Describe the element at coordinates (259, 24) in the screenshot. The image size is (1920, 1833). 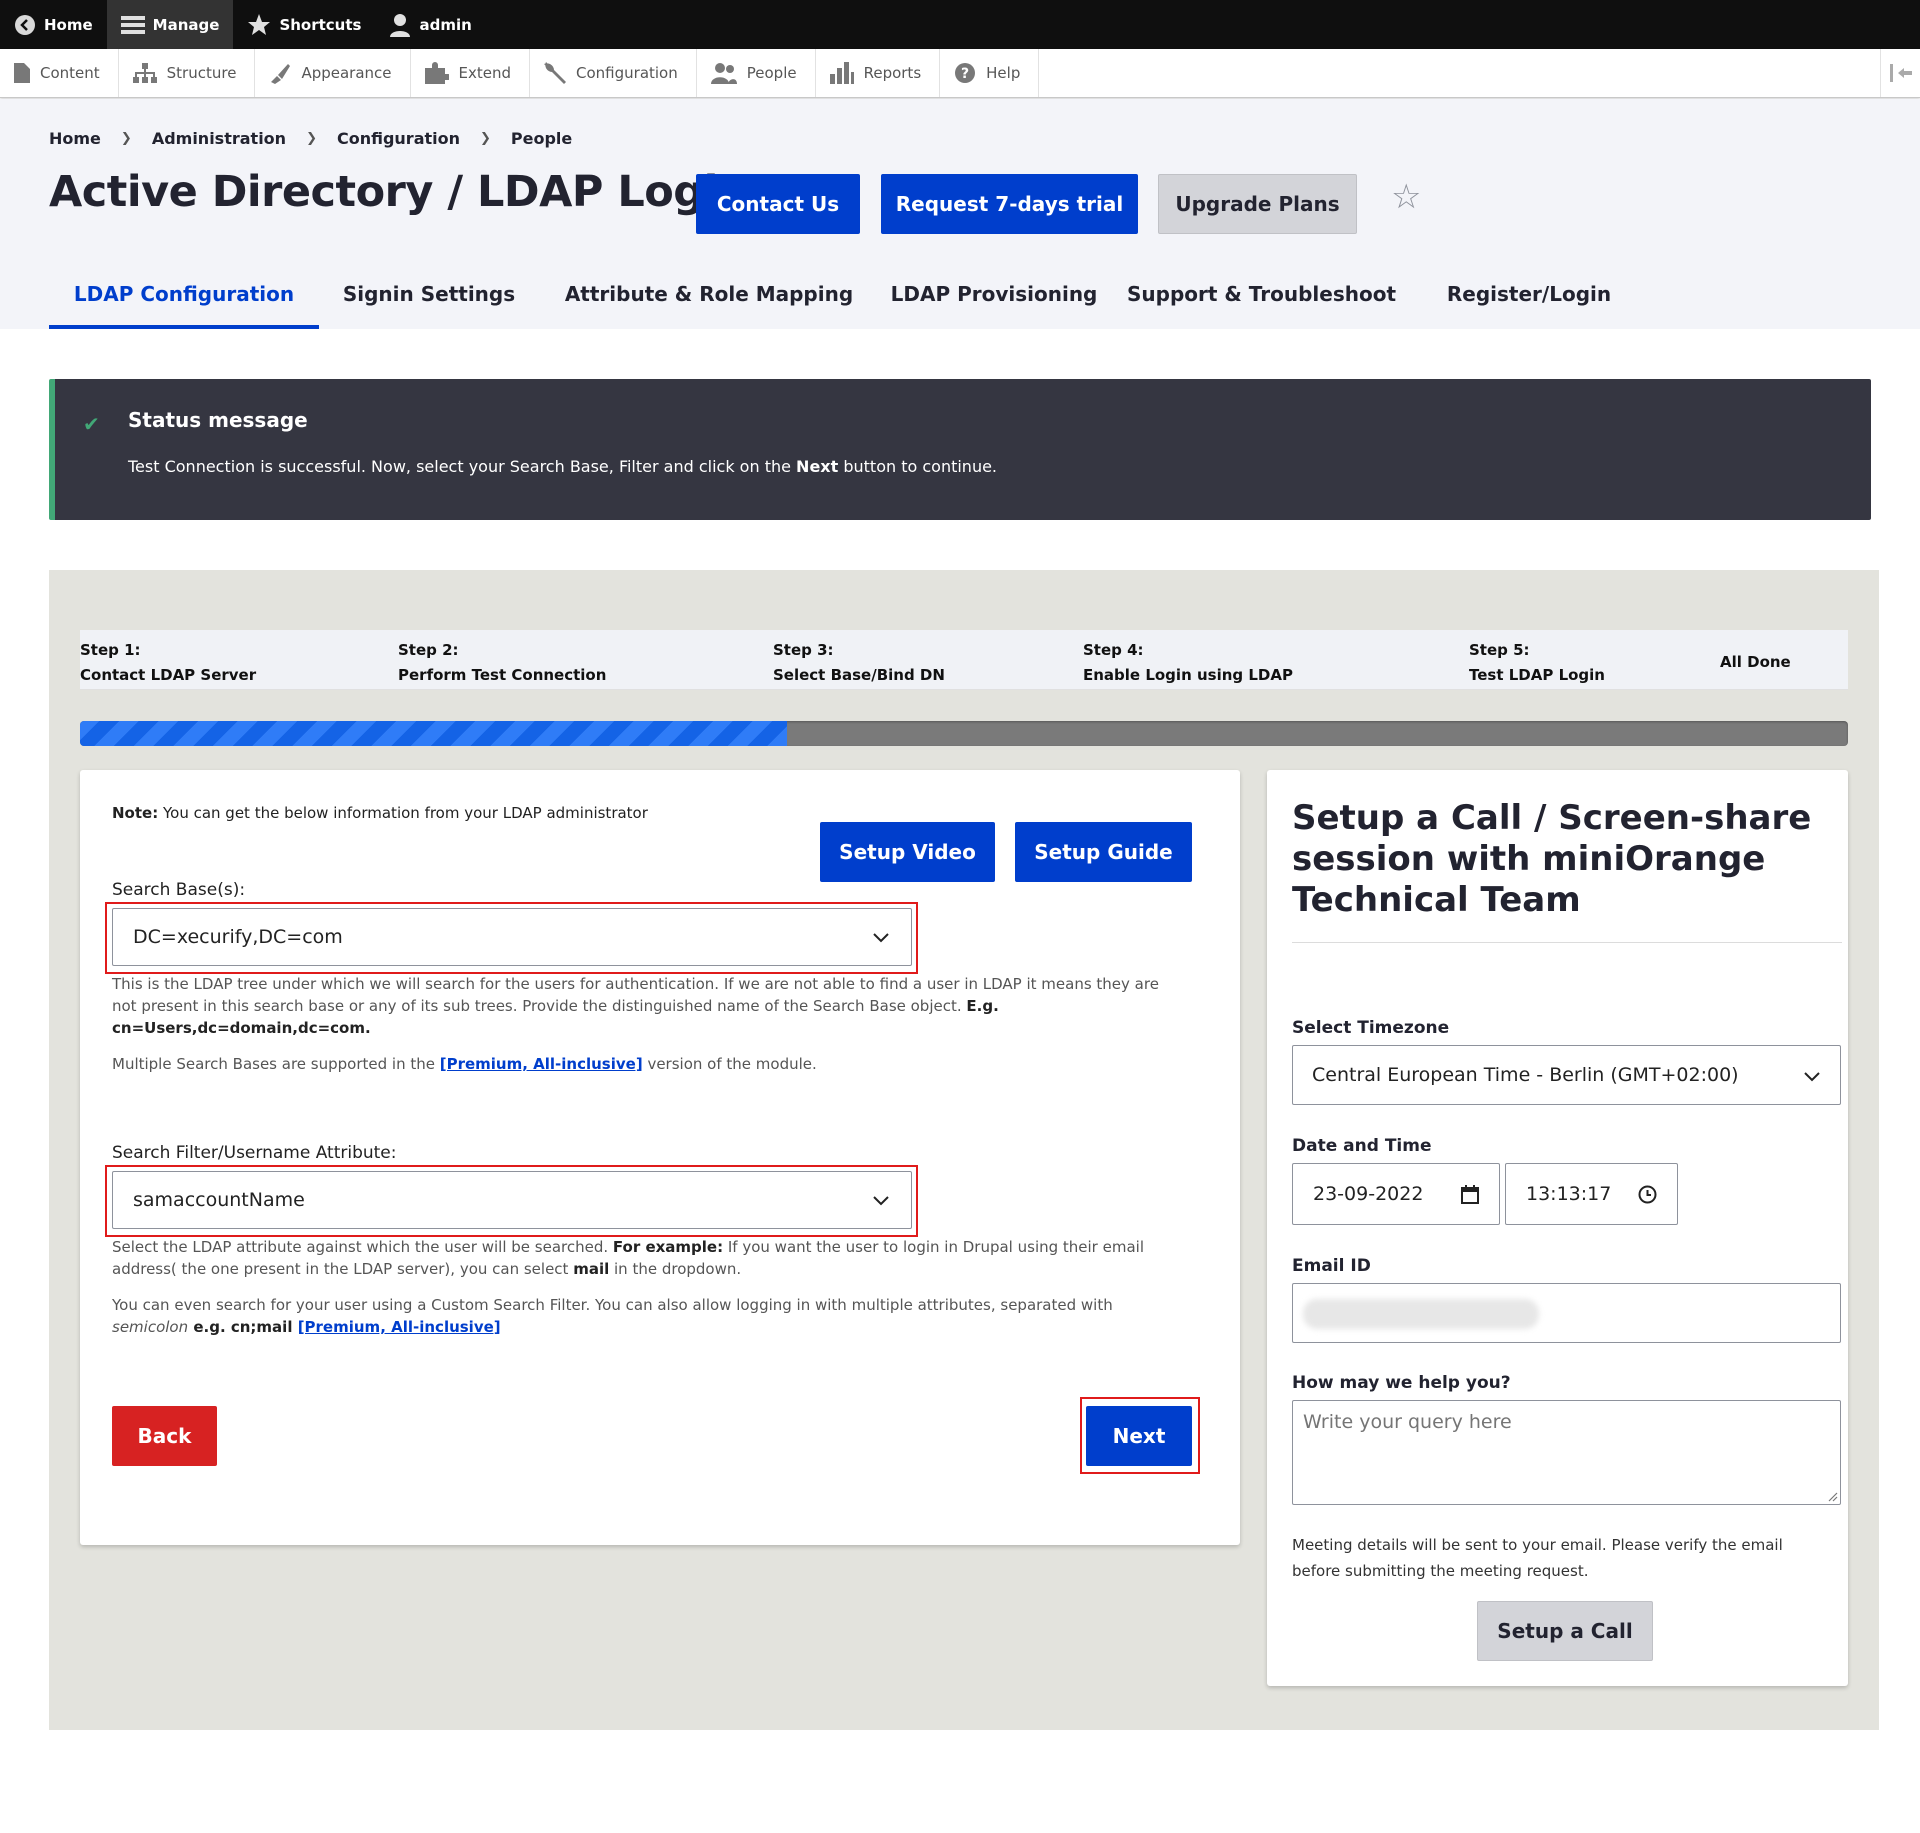
I see `star-icon` at that location.